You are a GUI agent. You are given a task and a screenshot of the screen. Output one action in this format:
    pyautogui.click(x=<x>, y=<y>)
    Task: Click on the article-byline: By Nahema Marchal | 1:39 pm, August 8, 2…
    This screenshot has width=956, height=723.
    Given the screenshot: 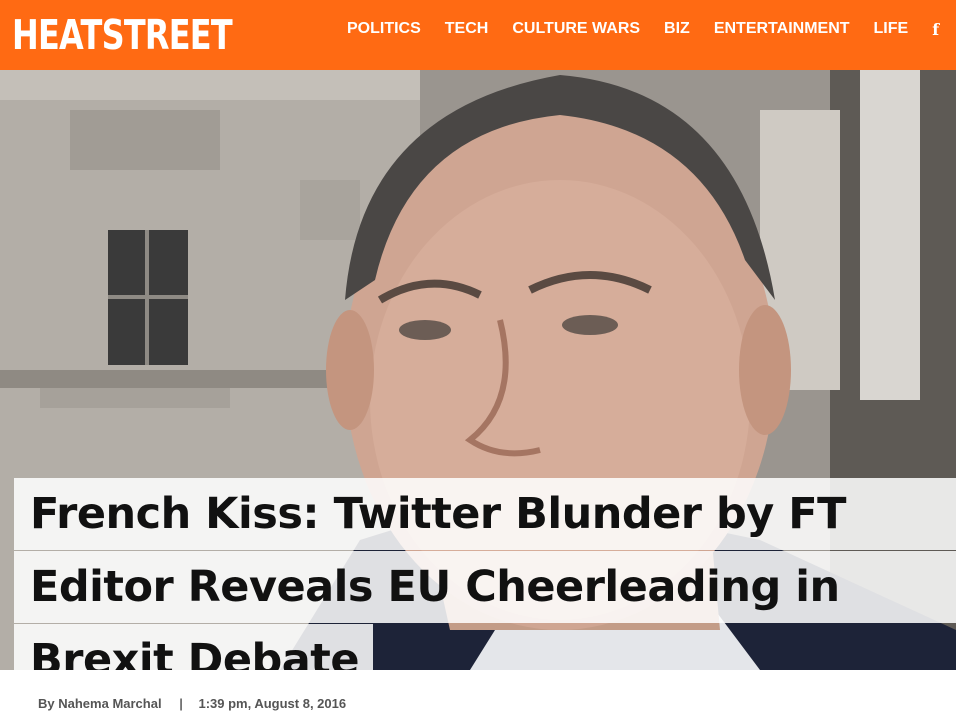 What is the action you would take?
    pyautogui.click(x=192, y=703)
    